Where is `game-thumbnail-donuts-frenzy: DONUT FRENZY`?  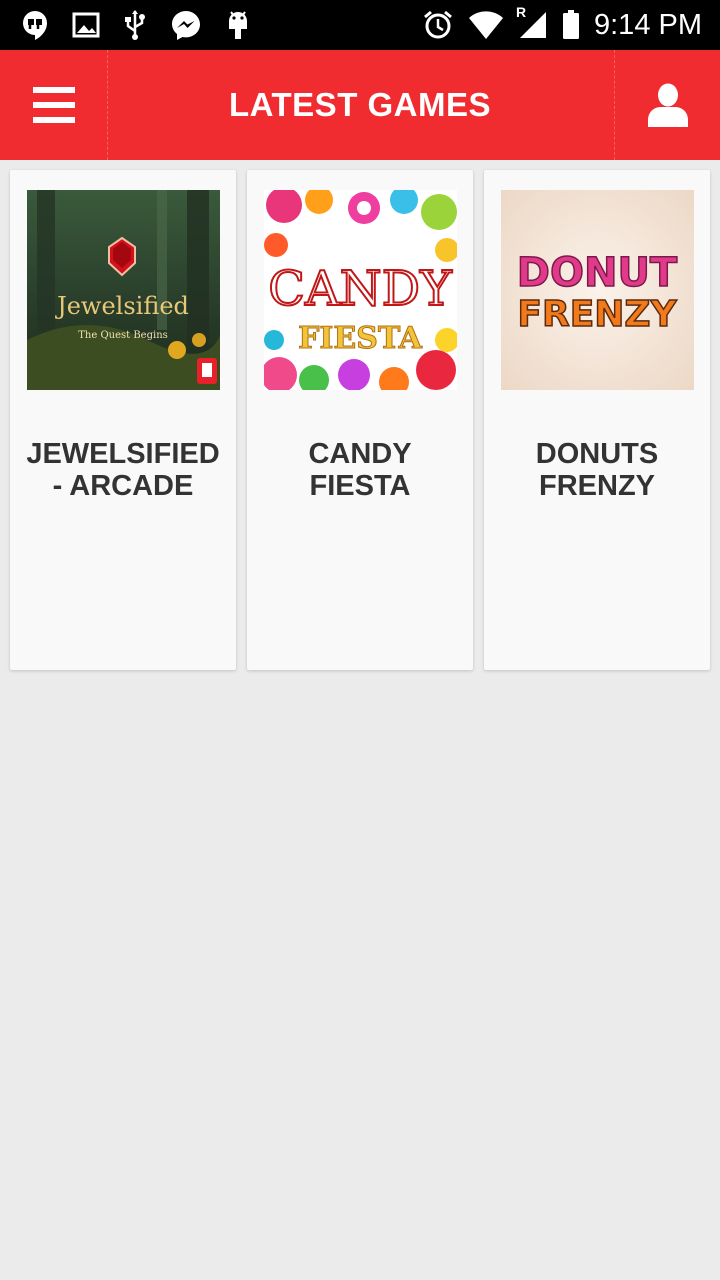 game-thumbnail-donuts-frenzy: DONUT FRENZY is located at coordinates (597, 290).